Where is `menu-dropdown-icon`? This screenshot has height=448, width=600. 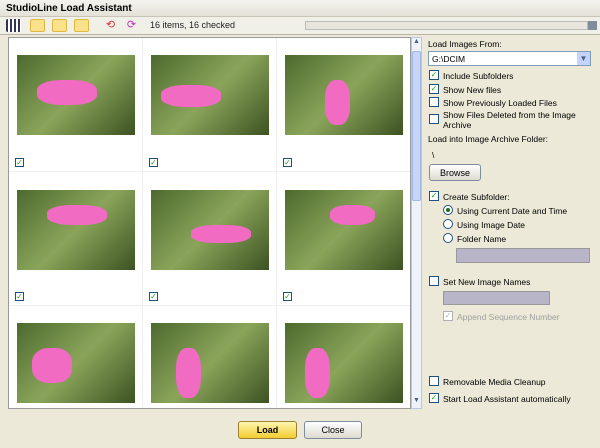
menu-dropdown-icon is located at coordinates (592, 25).